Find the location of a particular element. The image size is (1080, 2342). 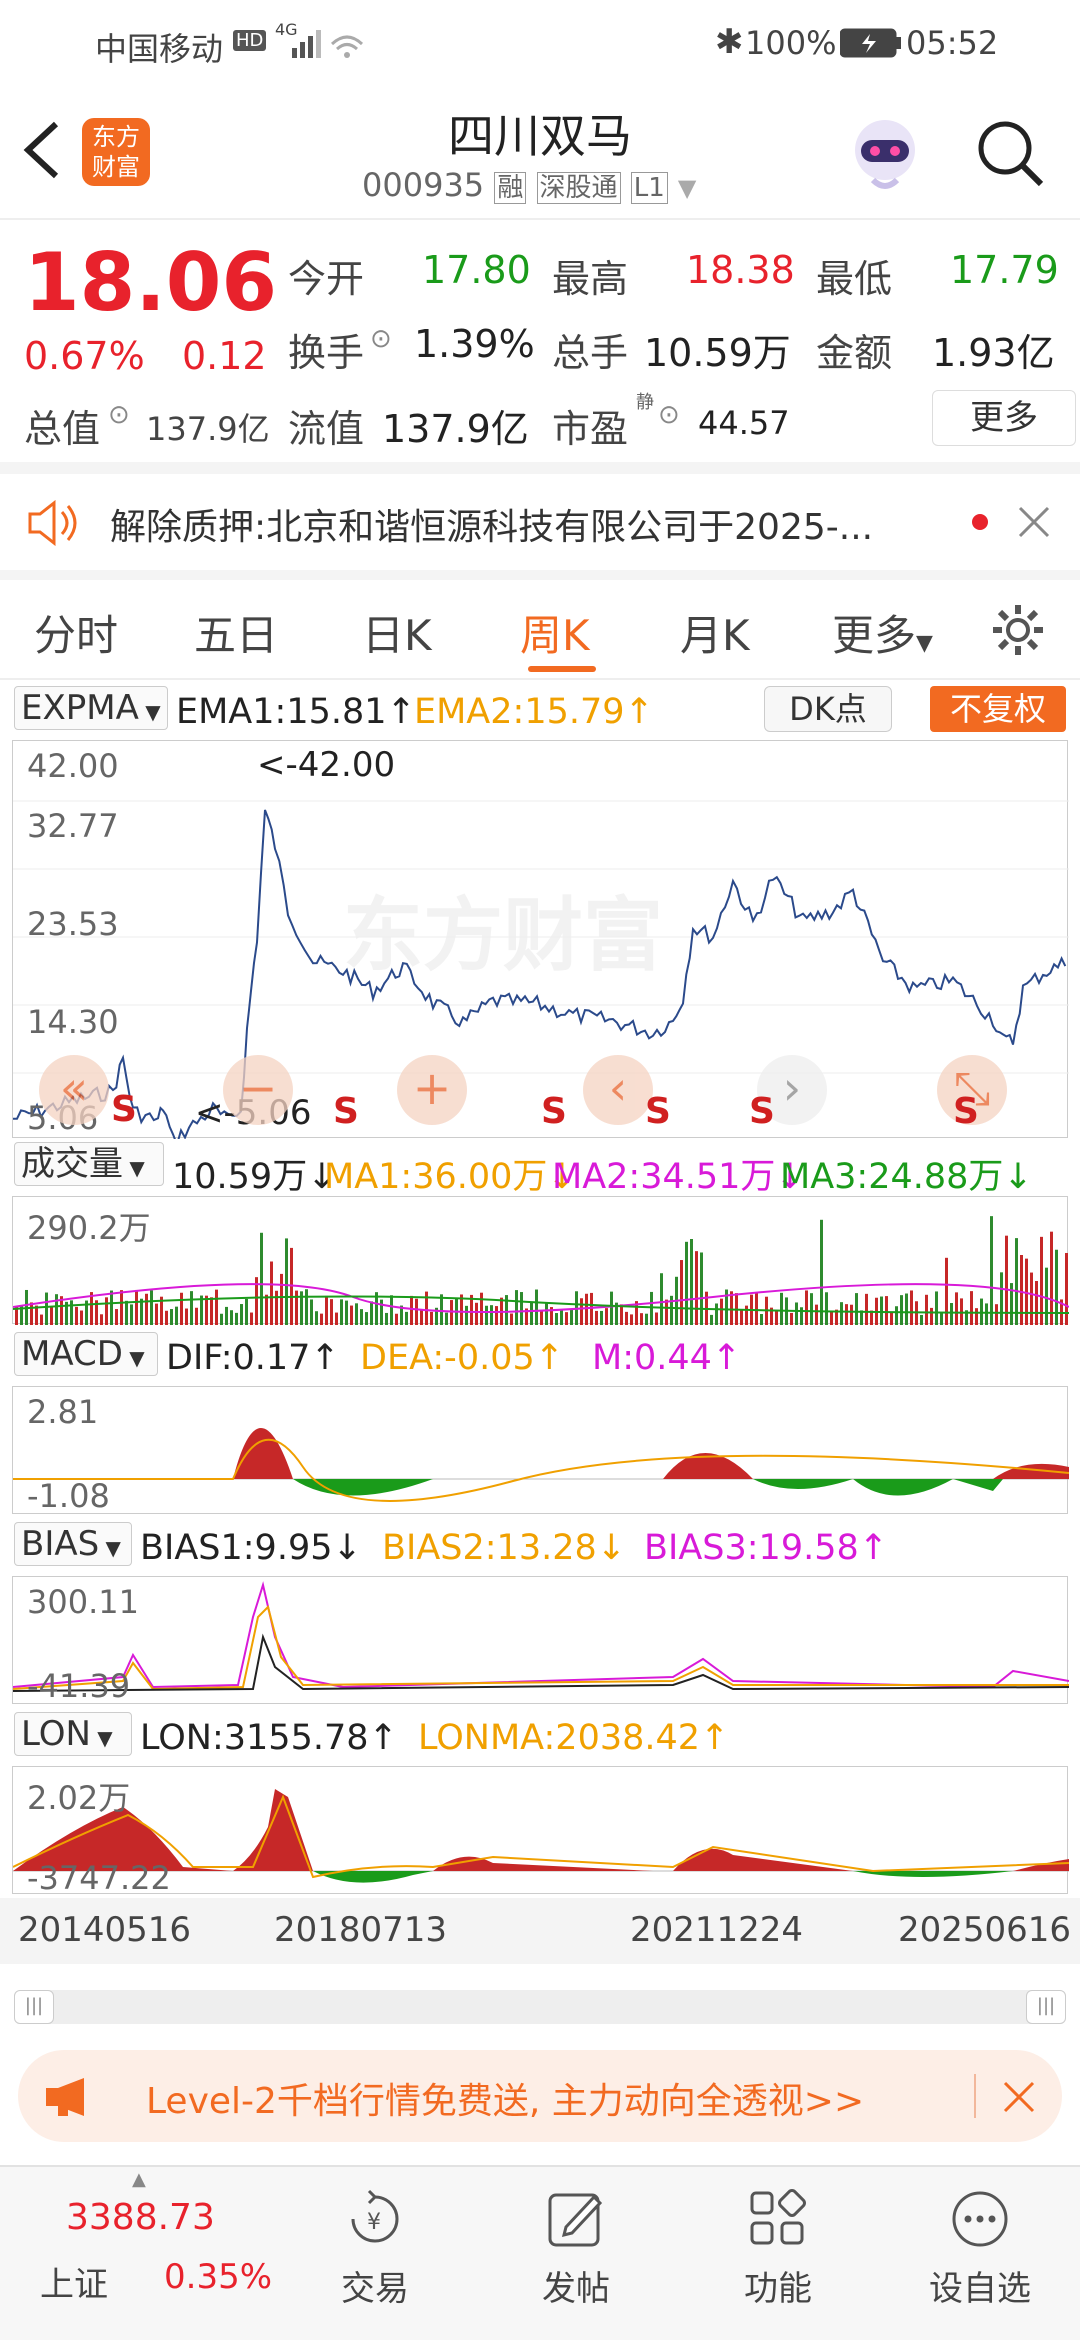

indicator-select-volume: 成交量 ▼ is located at coordinates (89, 1164).